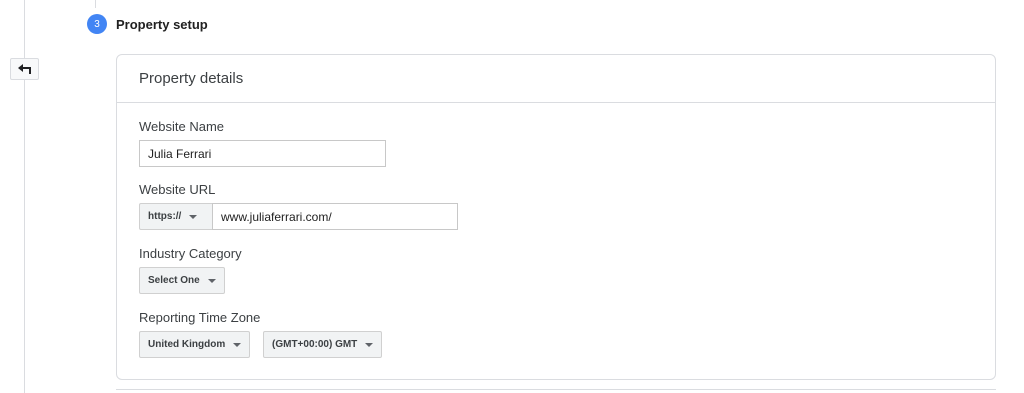  I want to click on industry-category-dropdown: Select One, so click(182, 280).